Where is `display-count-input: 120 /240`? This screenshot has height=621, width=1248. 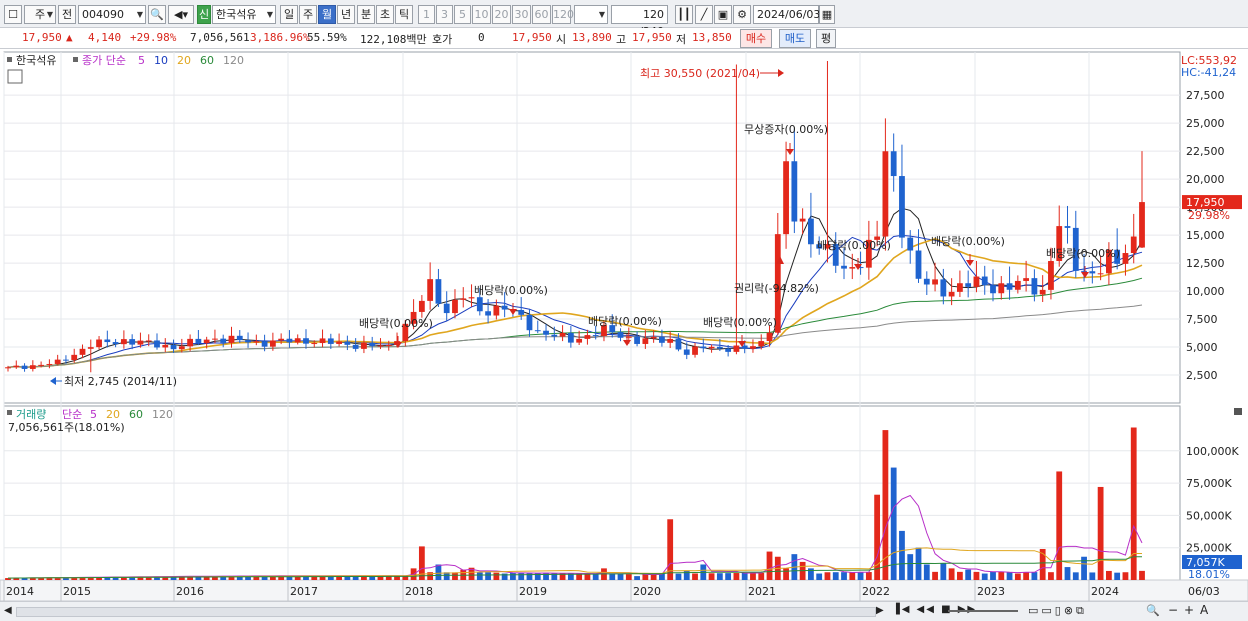 display-count-input: 120 /240 is located at coordinates (639, 21).